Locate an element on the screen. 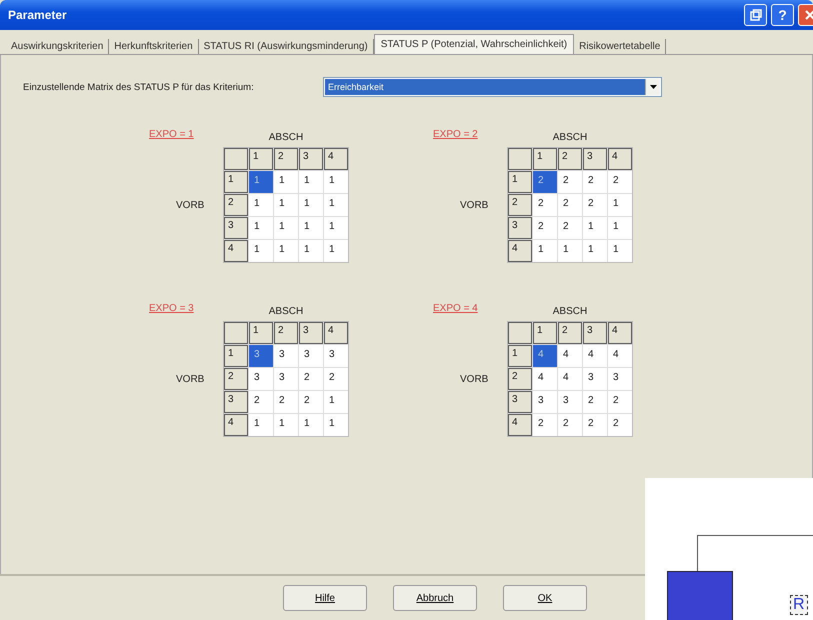  tab: Herkunftskriterien is located at coordinates (154, 46).